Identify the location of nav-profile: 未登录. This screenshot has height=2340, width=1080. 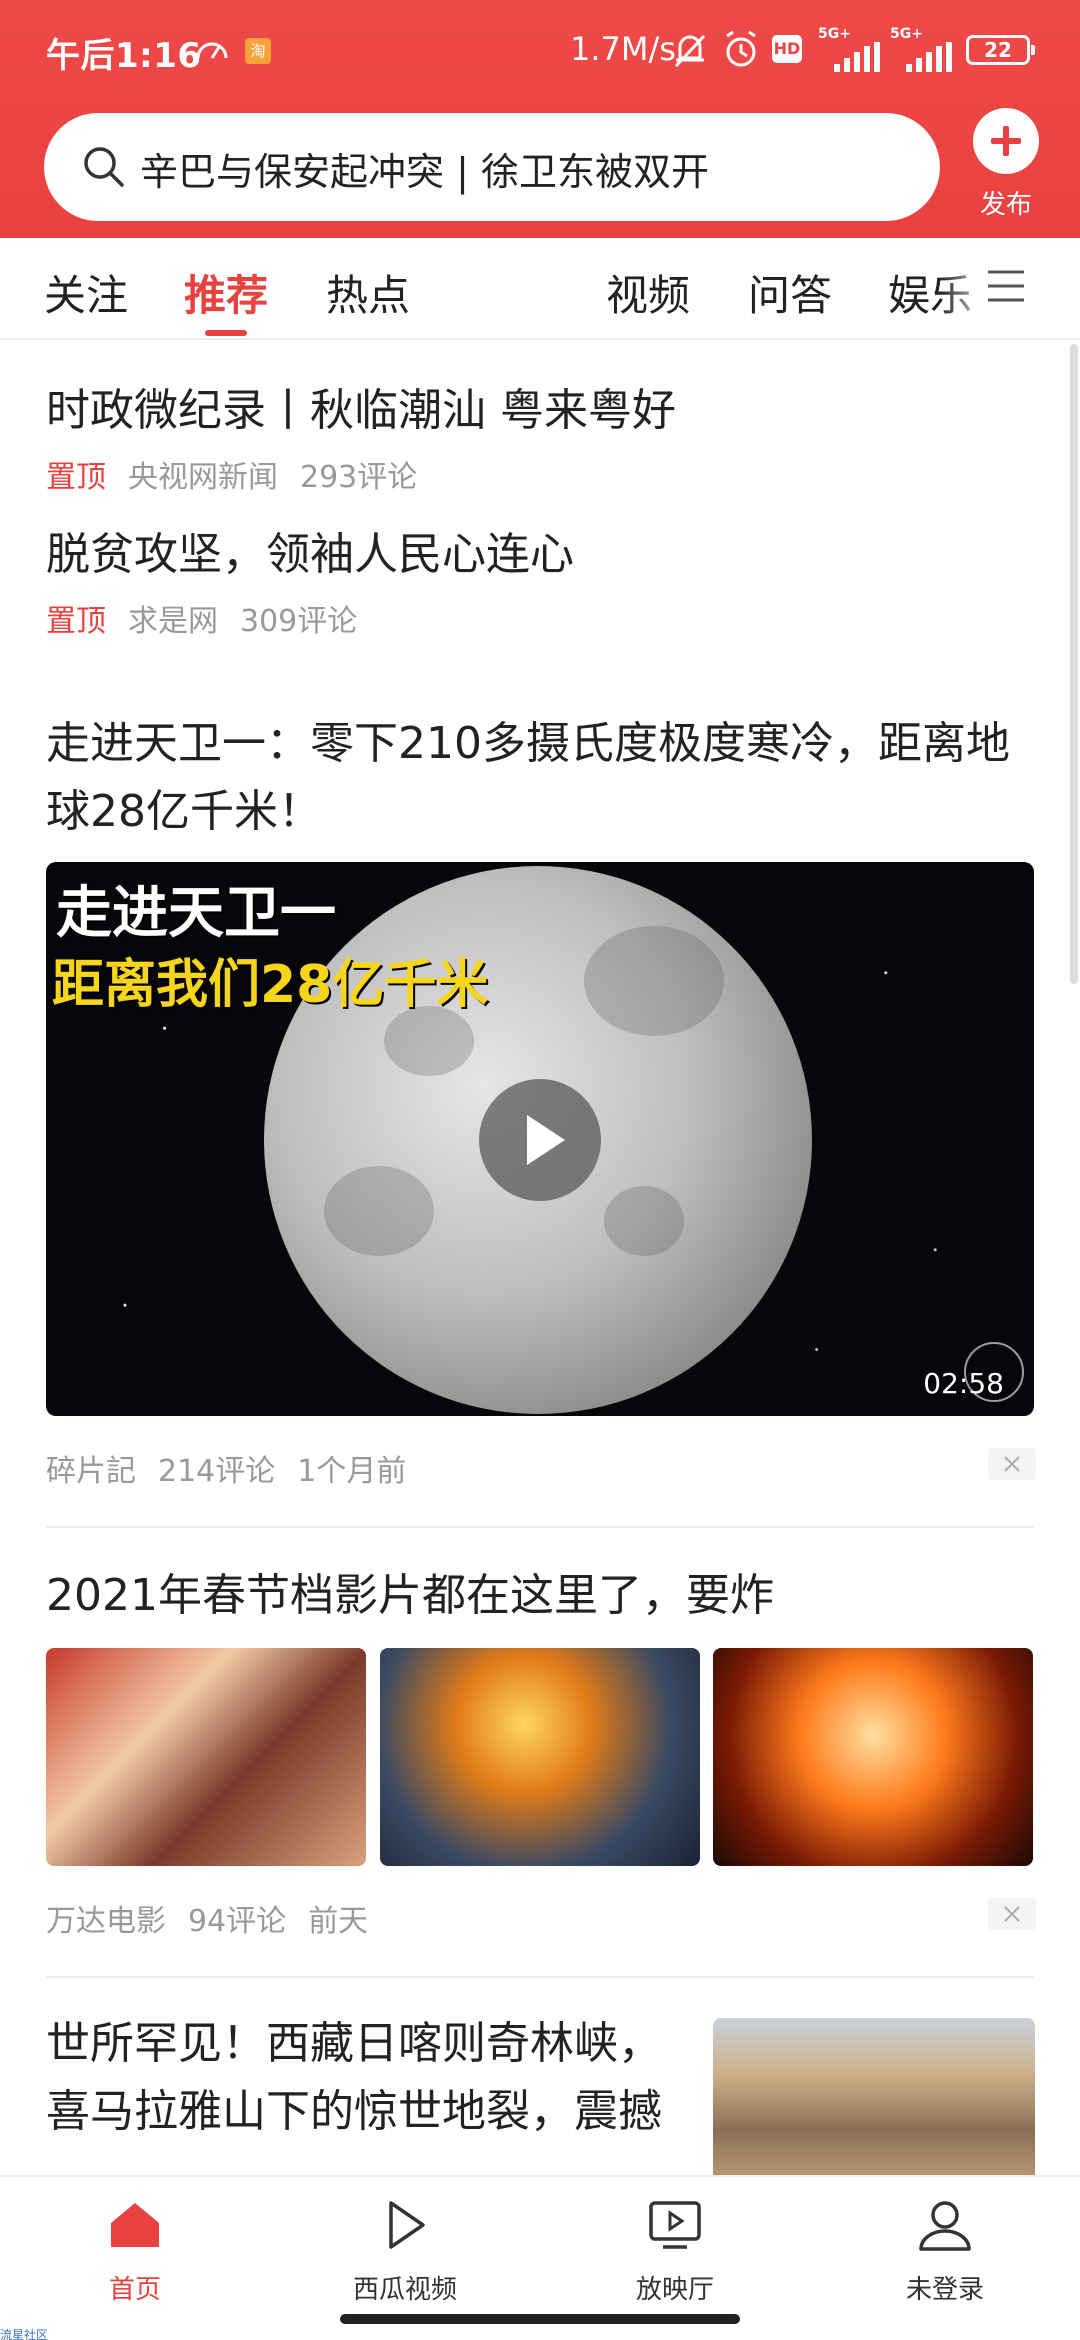
(945, 2250).